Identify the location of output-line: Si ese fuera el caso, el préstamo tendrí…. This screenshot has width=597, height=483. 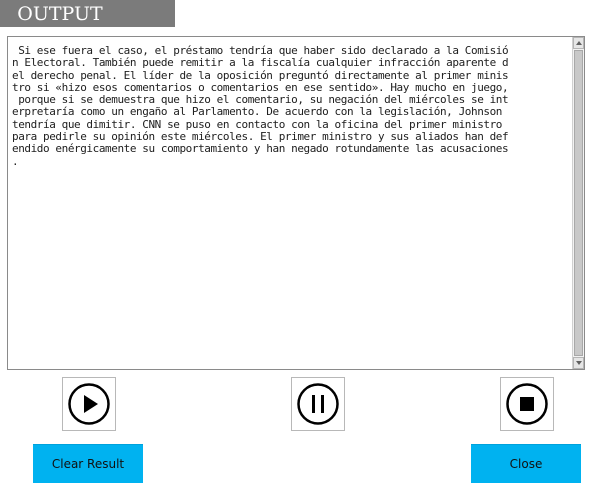
(260, 50).